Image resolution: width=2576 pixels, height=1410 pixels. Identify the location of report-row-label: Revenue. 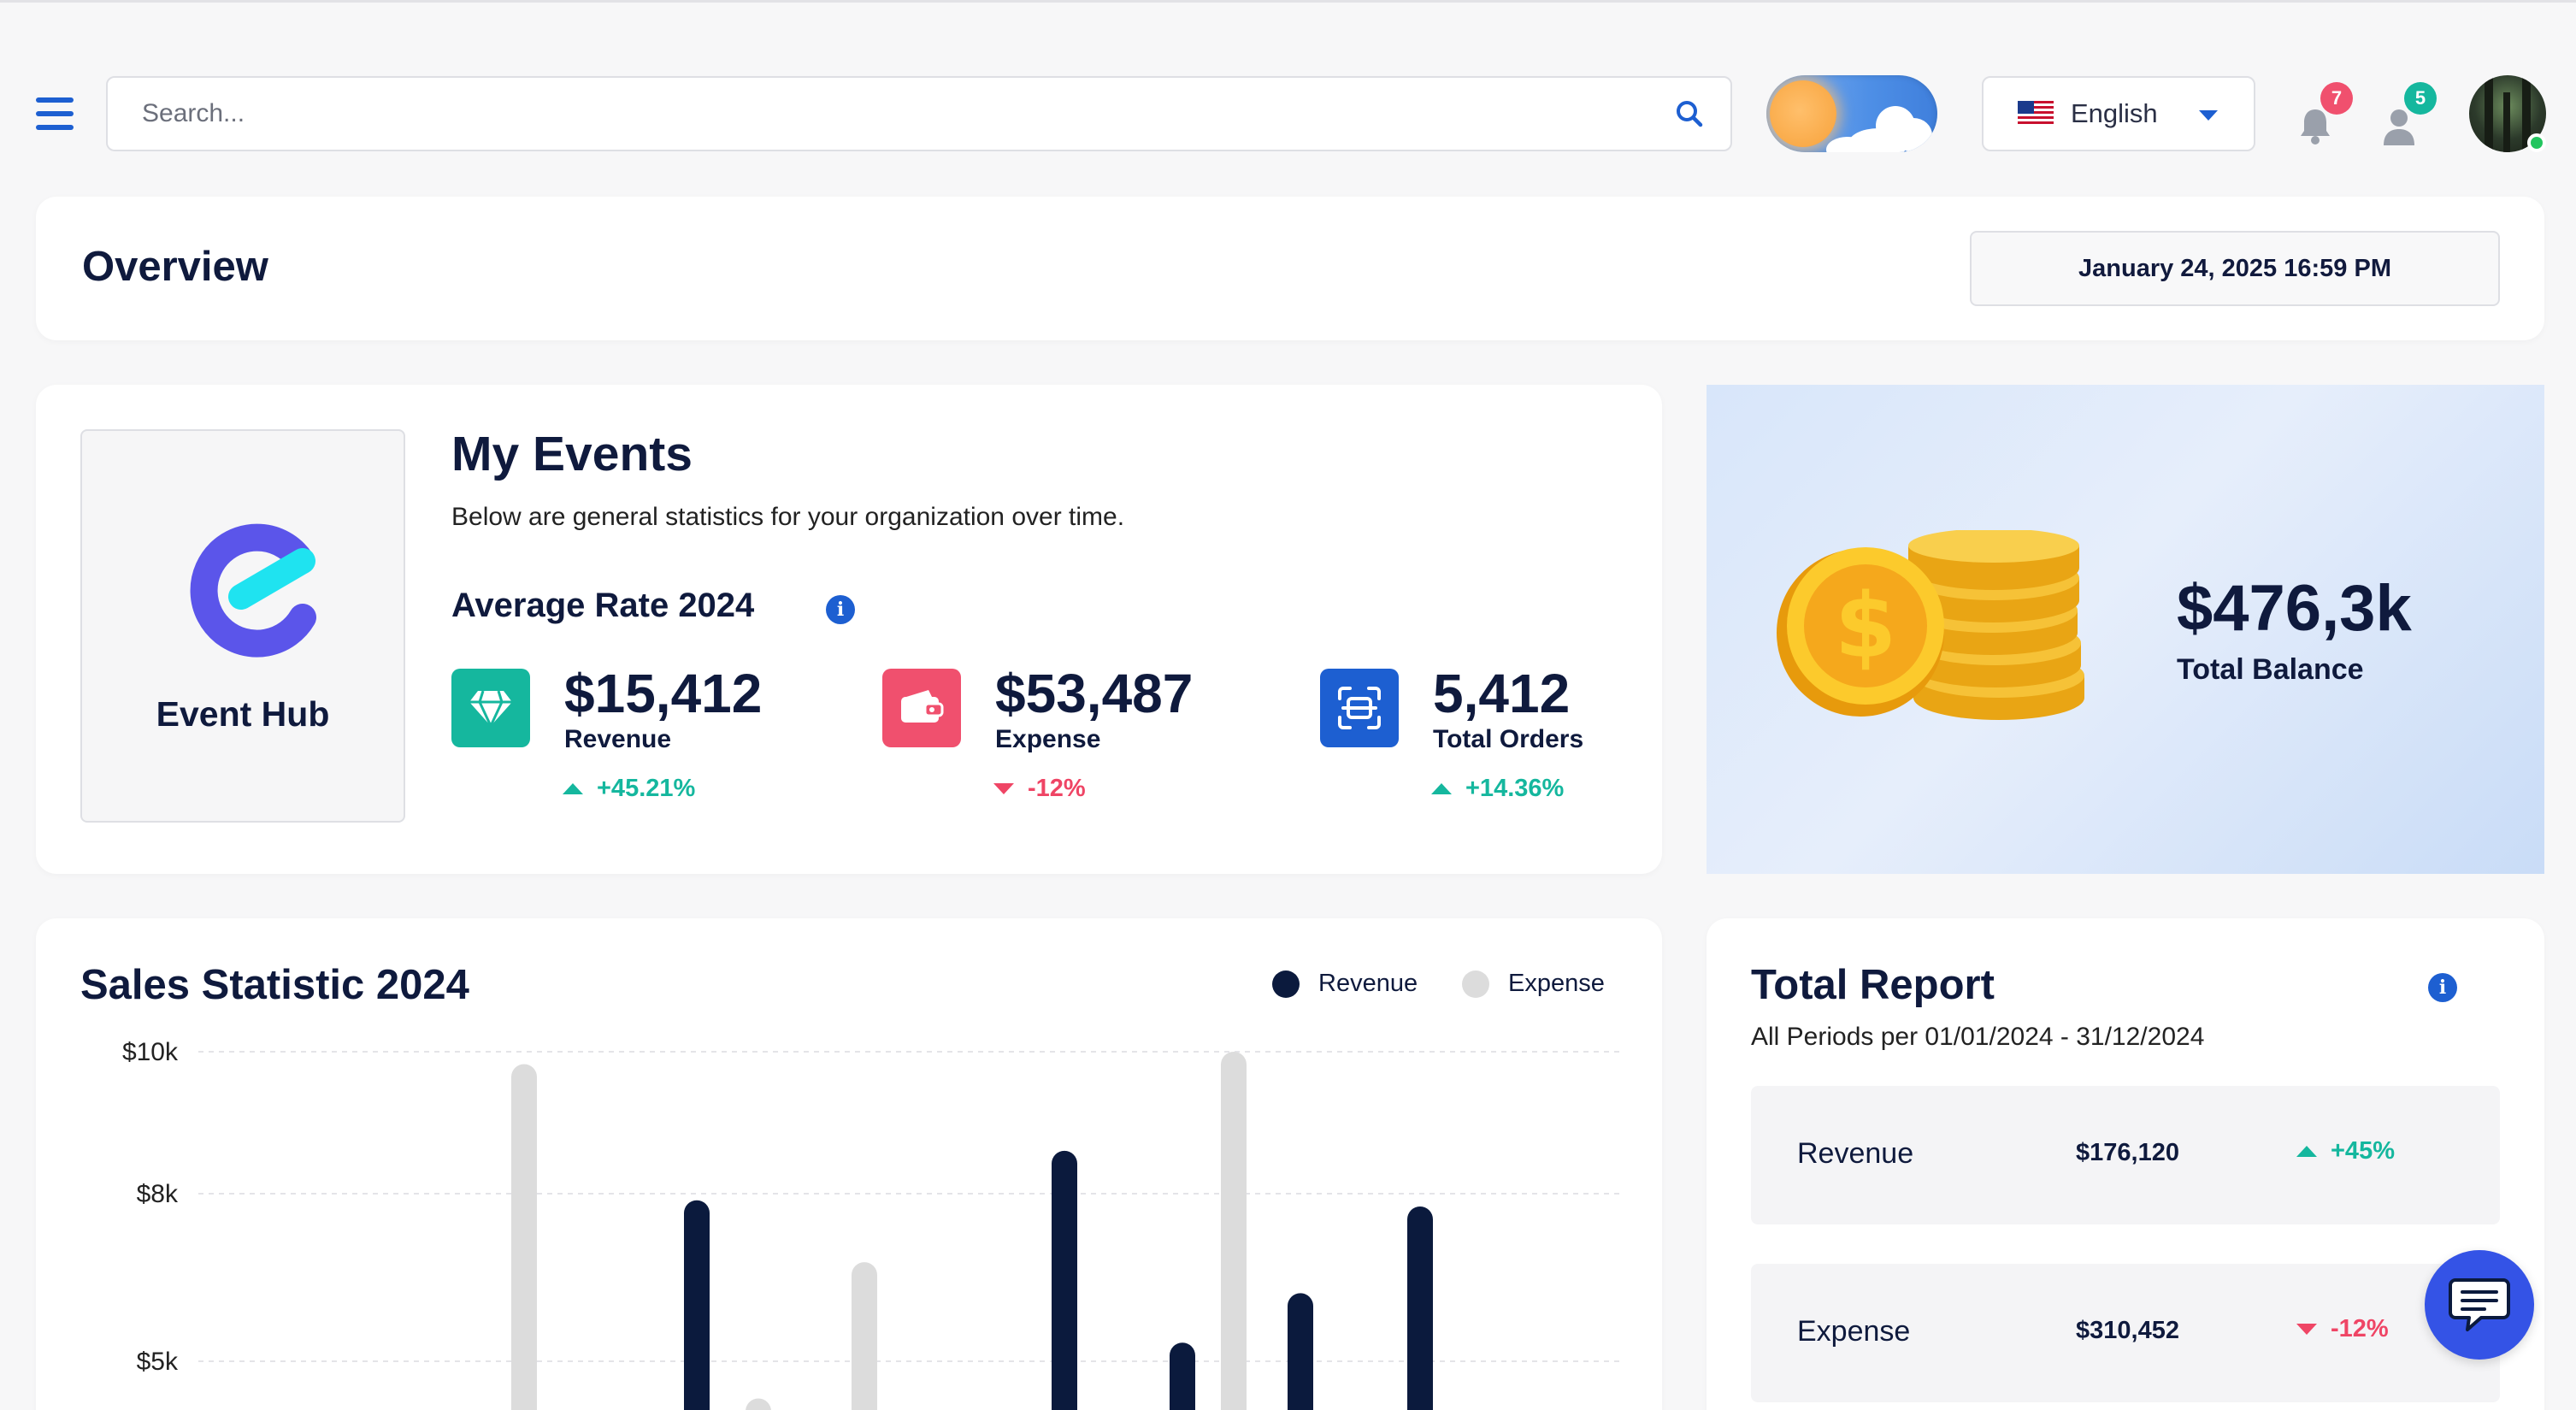
(1855, 1153).